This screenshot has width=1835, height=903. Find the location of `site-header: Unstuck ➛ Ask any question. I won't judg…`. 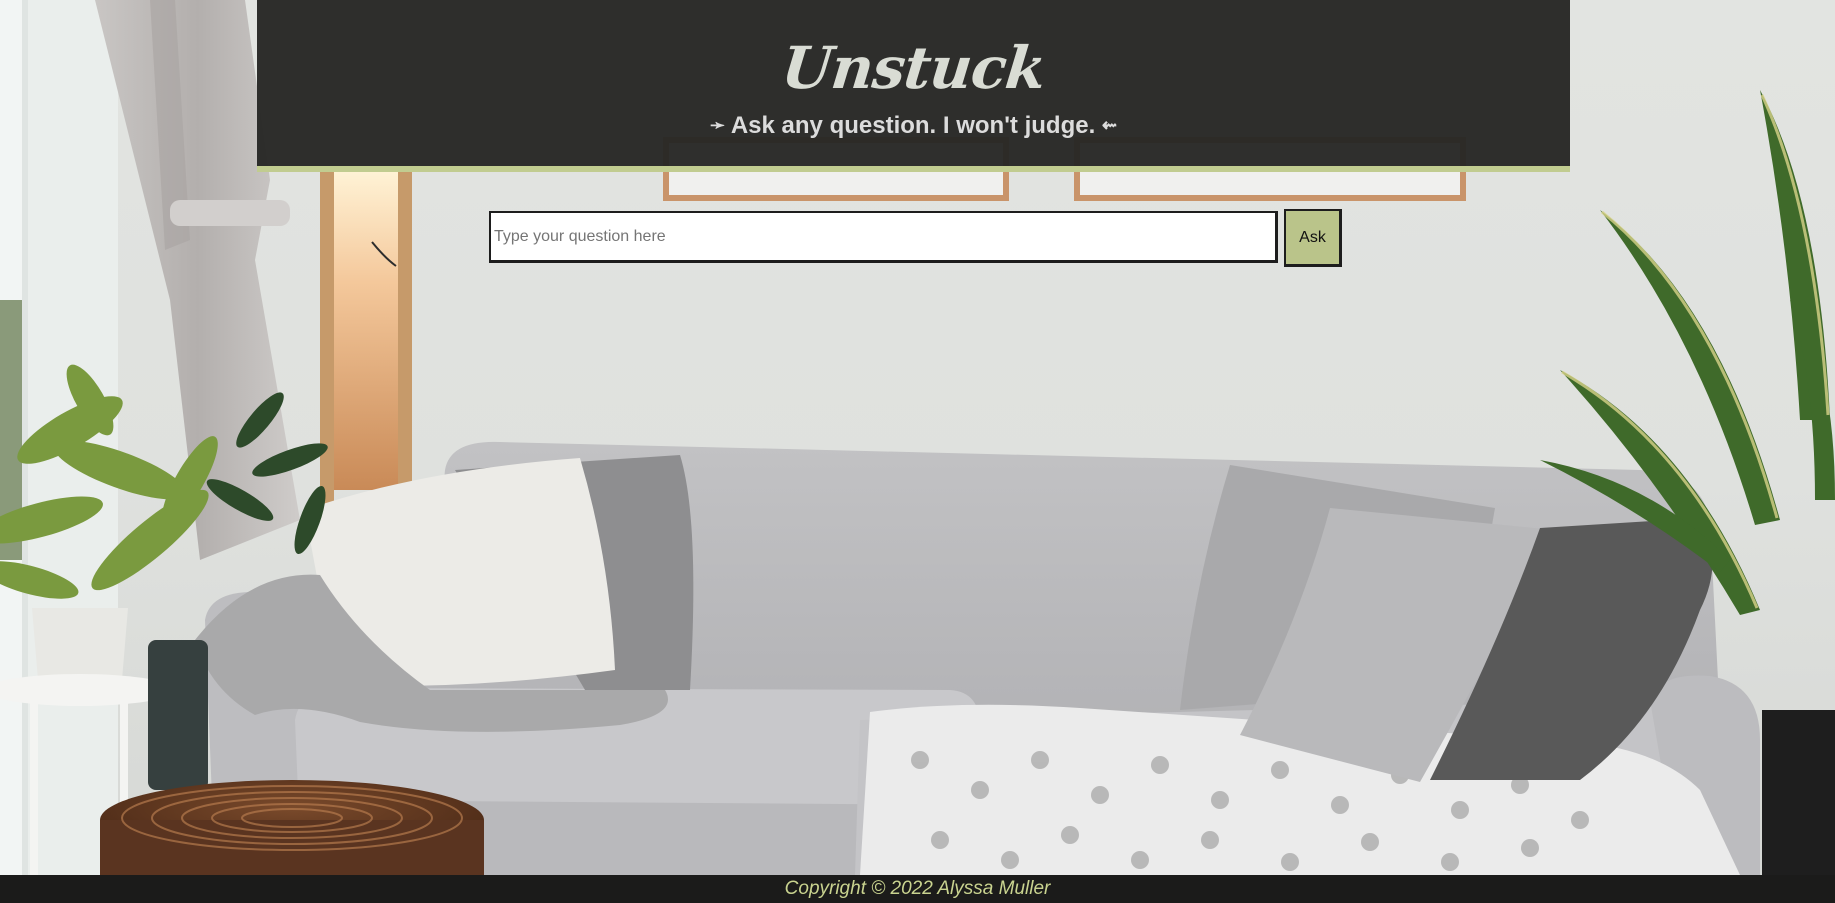

site-header: Unstuck ➛ Ask any question. I won't judg… is located at coordinates (913, 86).